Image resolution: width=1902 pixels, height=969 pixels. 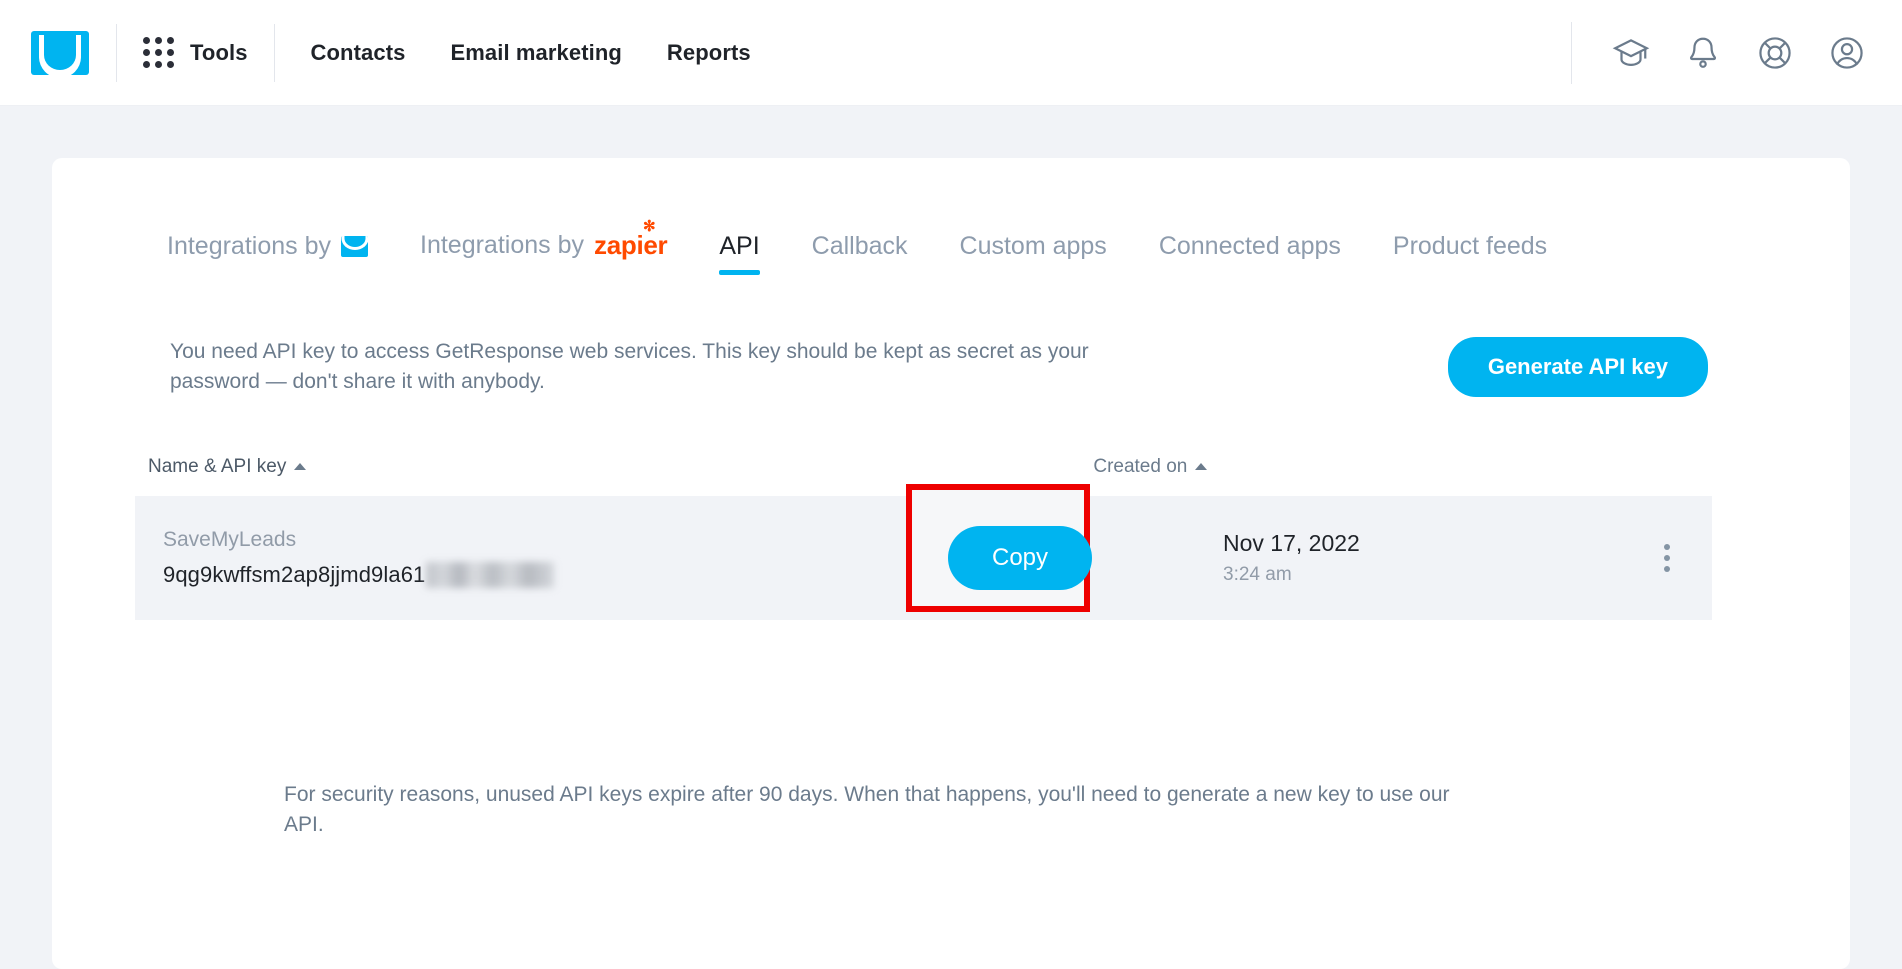 I want to click on kebab-menu-icon, so click(x=1667, y=557).